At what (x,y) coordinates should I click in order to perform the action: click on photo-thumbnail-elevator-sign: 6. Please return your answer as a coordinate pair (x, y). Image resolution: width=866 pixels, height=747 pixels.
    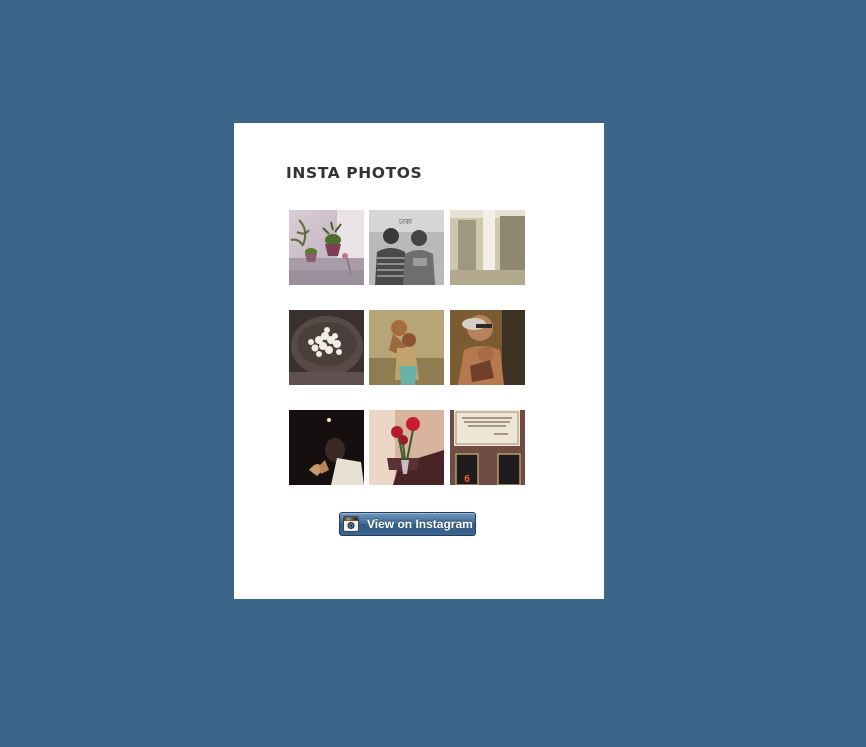
    Looking at the image, I should click on (487, 447).